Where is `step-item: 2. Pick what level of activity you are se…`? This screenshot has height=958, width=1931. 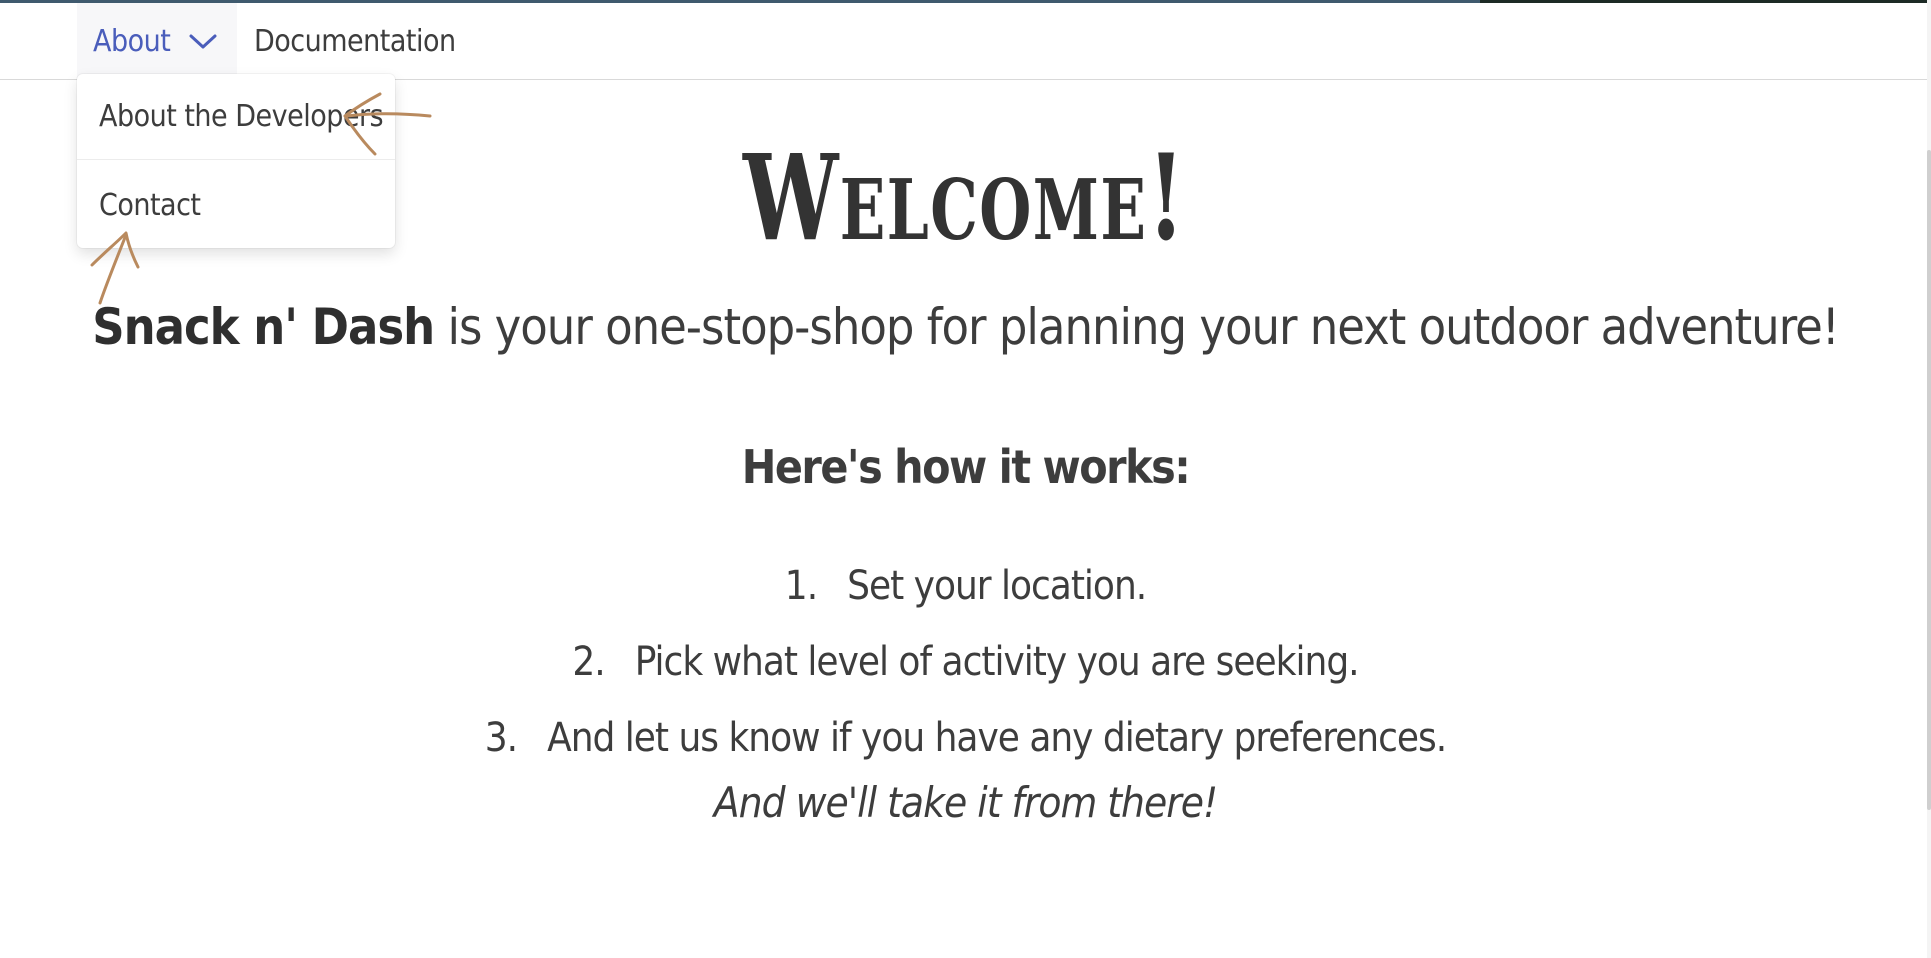 step-item: 2. Pick what level of activity you are se… is located at coordinates (965, 662).